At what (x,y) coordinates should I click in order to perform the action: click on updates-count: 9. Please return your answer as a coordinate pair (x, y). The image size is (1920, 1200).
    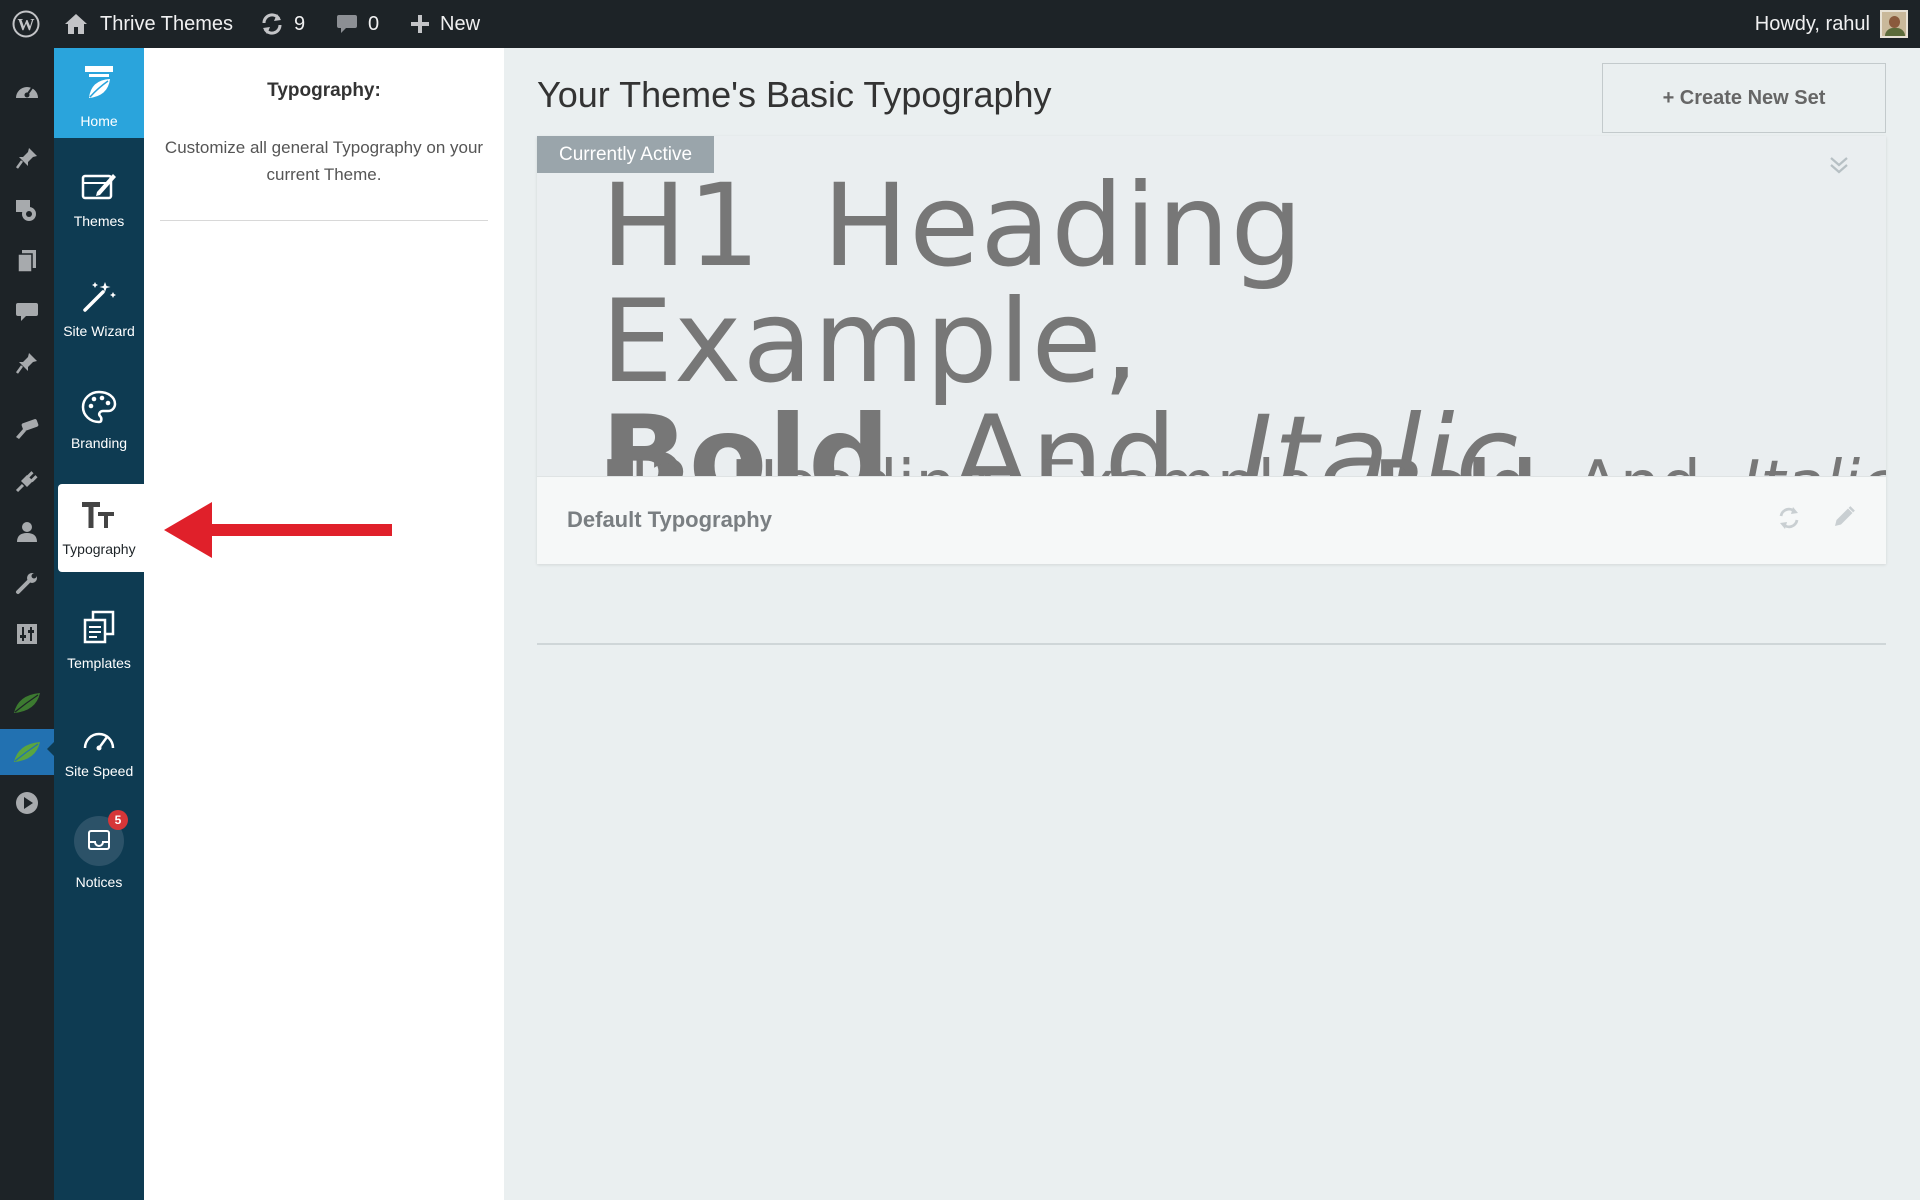
    Looking at the image, I should click on (300, 23).